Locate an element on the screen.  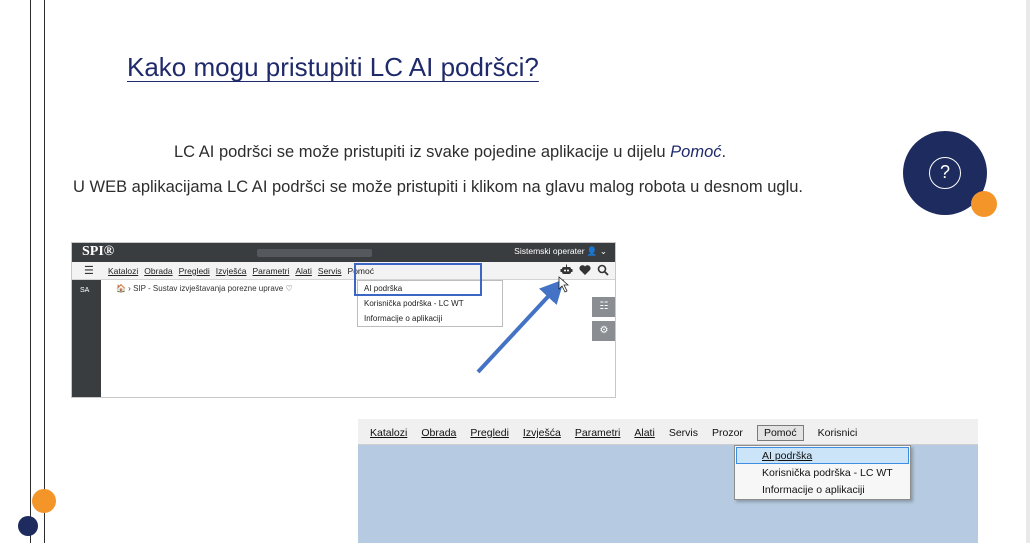
desktop-dropdown-informacije: Informacije o aplikaciji is located at coordinates (822, 490).